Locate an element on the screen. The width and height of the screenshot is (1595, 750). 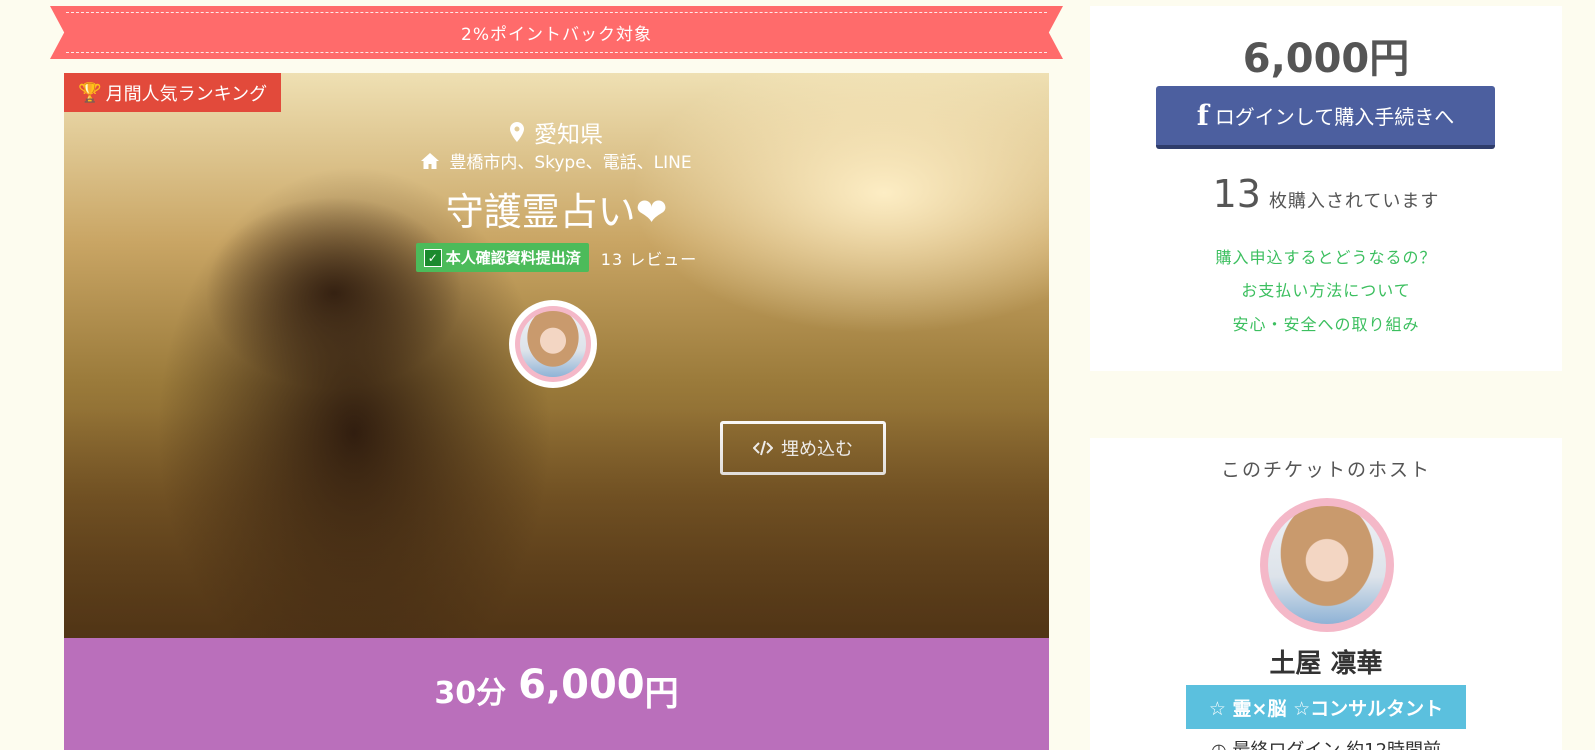
sold-count: 13 枚購入されています is located at coordinates (1326, 194).